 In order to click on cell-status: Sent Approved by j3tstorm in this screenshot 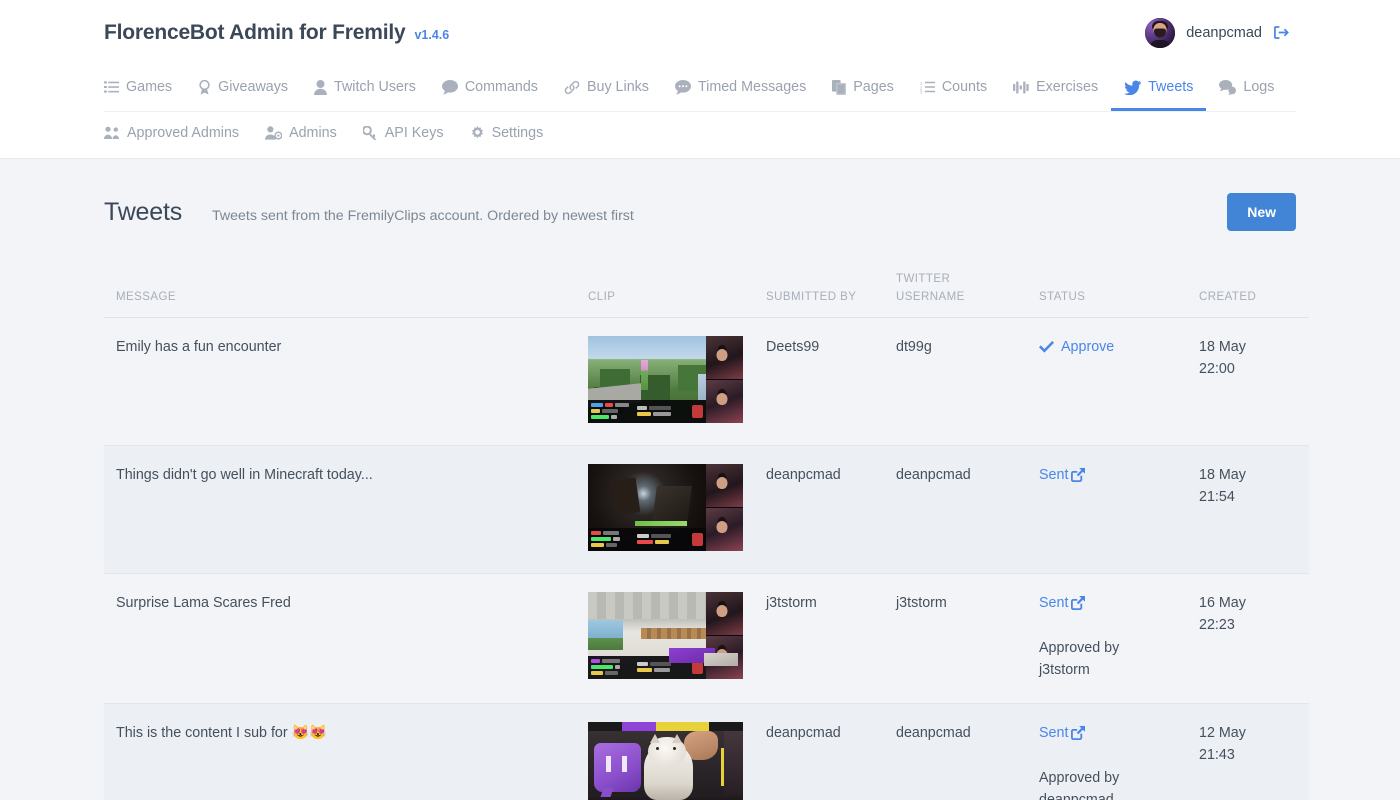, I will do `click(1119, 639)`.